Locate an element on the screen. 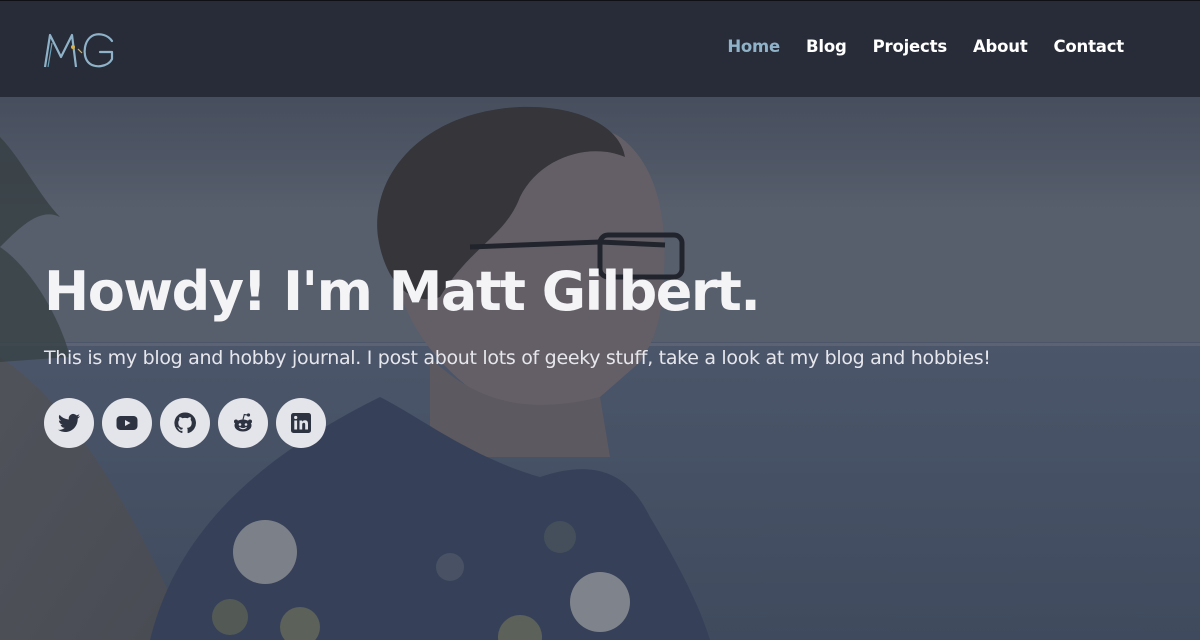 The height and width of the screenshot is (640, 1200). youtube-icon is located at coordinates (127, 423).